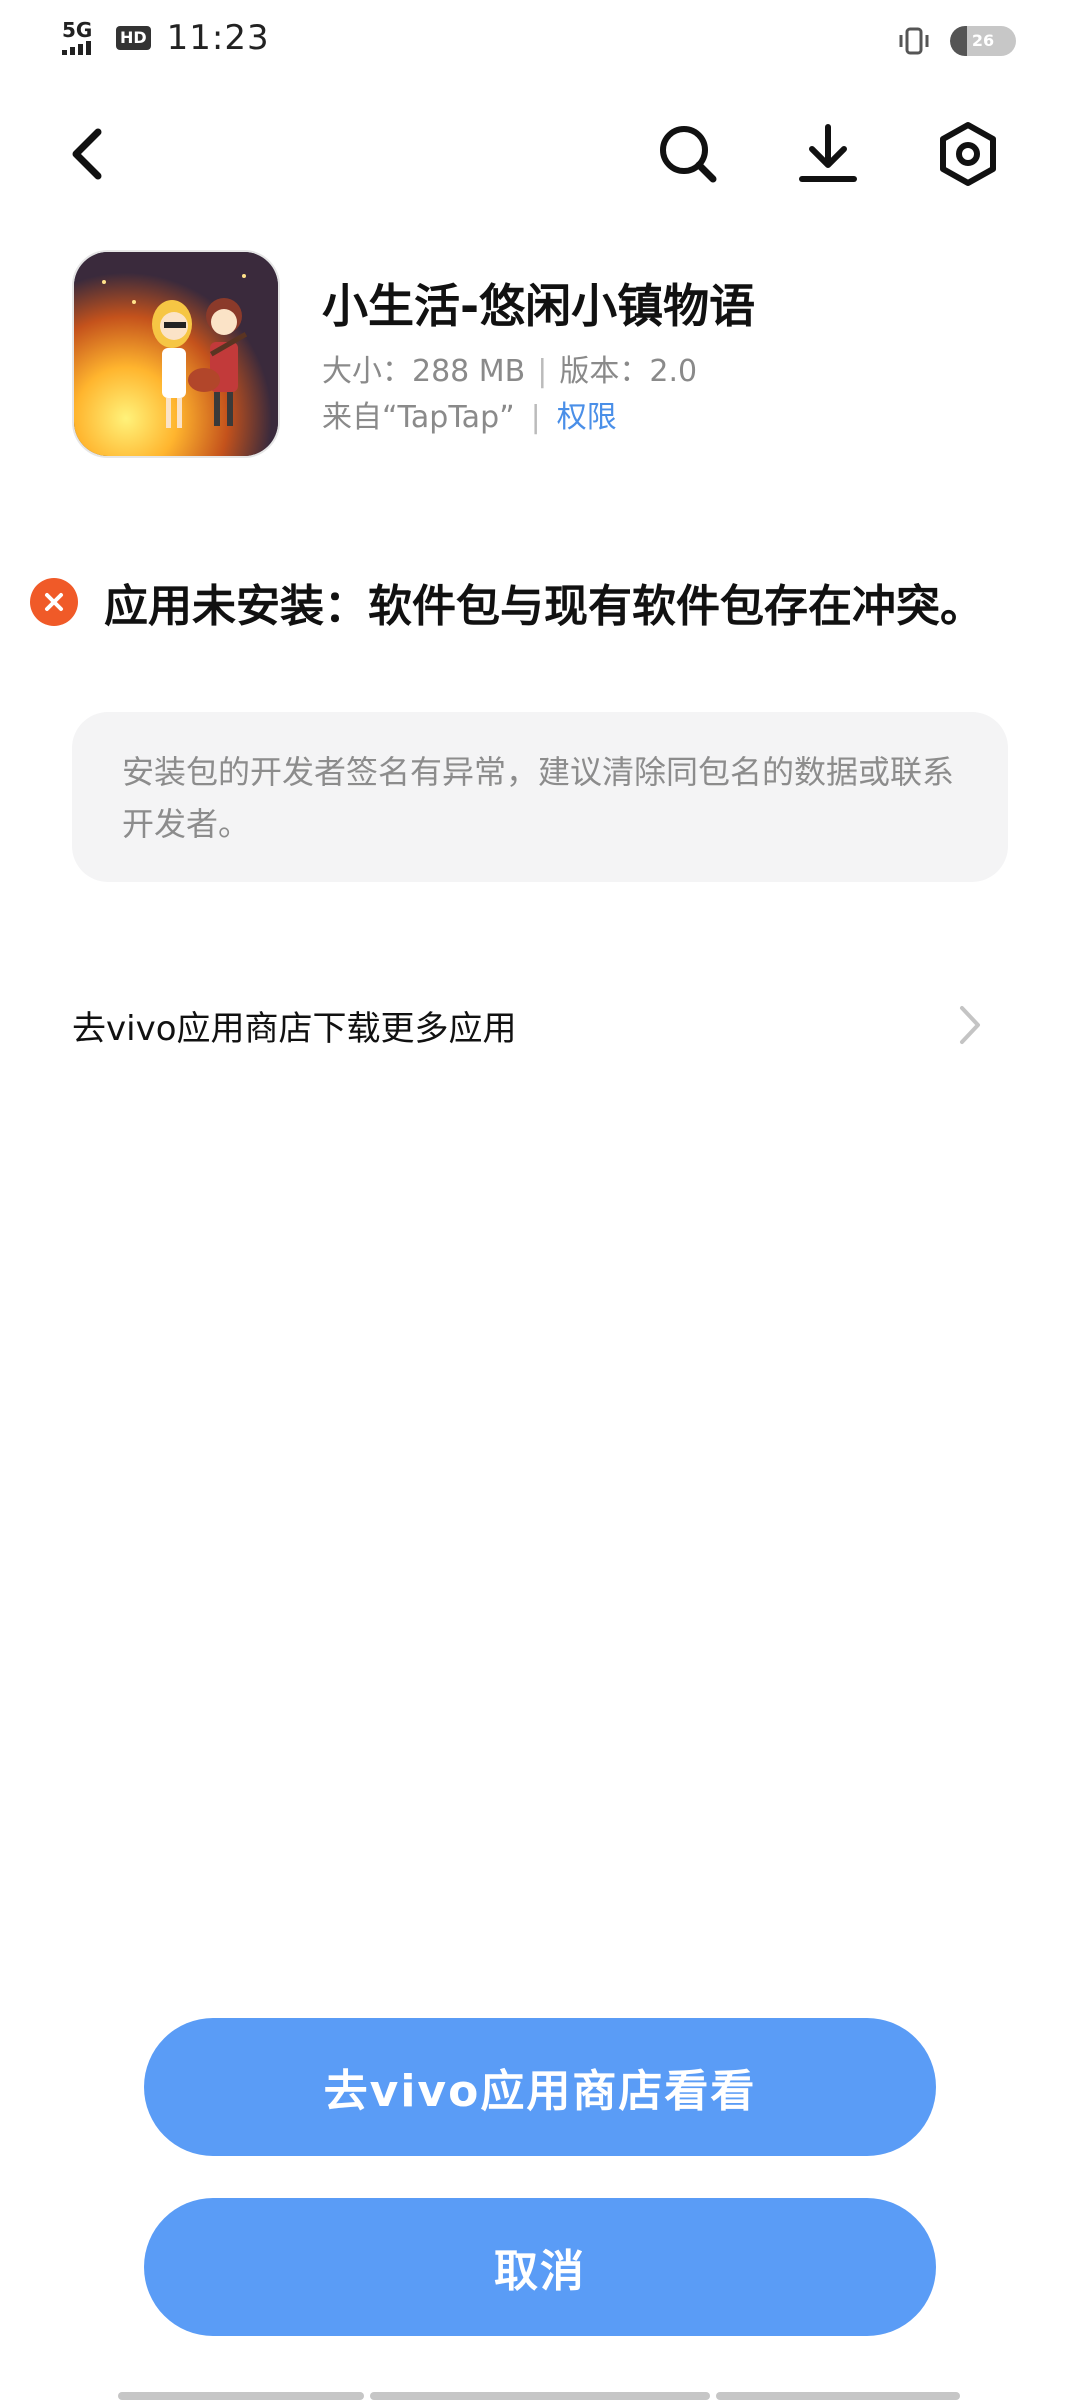 The width and height of the screenshot is (1080, 2408). What do you see at coordinates (294, 1028) in the screenshot?
I see `store-link-label: 去vivo应用商店下载更多应用` at bounding box center [294, 1028].